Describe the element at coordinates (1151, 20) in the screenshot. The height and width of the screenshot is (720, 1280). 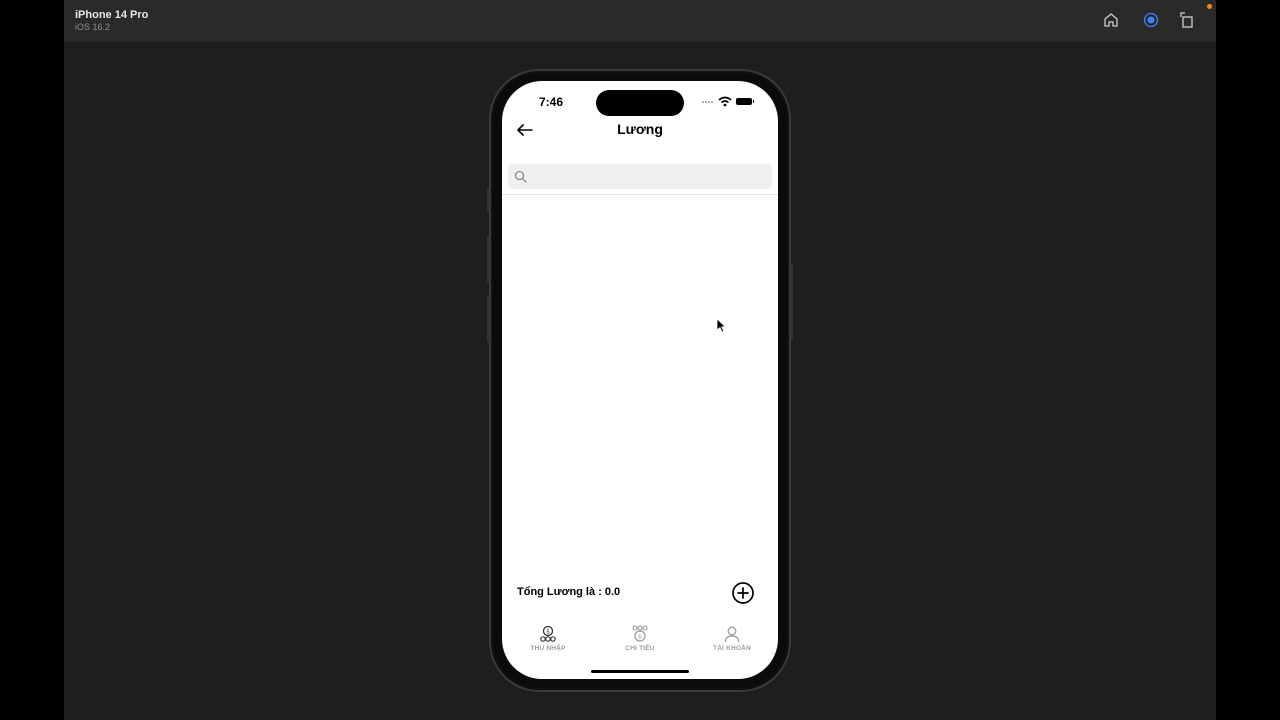
I see `screenshot-icon` at that location.